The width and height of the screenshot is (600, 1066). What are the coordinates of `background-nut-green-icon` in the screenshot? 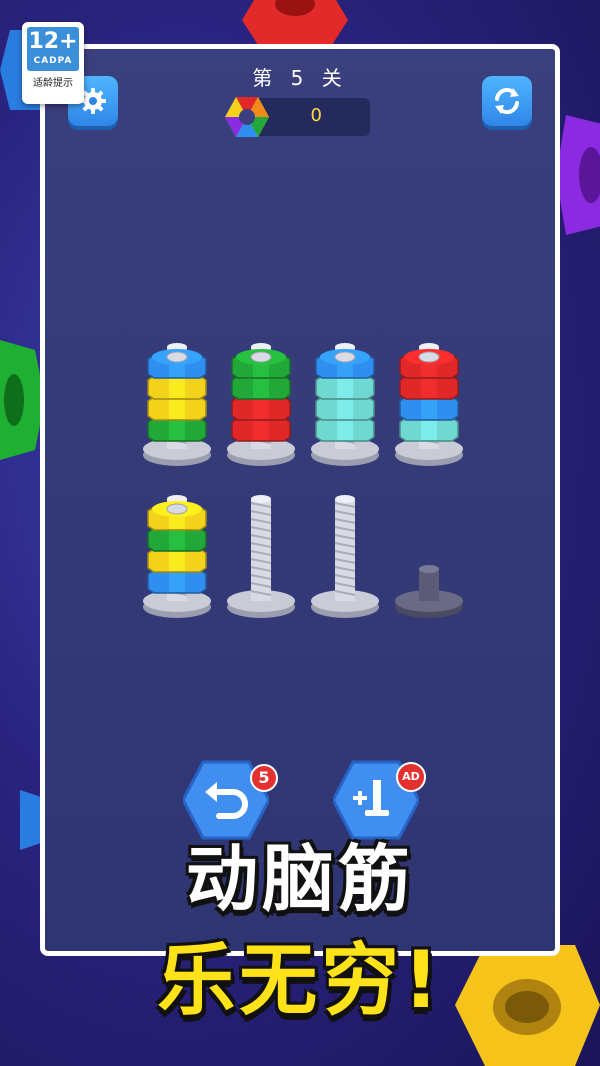 It's located at (22, 400).